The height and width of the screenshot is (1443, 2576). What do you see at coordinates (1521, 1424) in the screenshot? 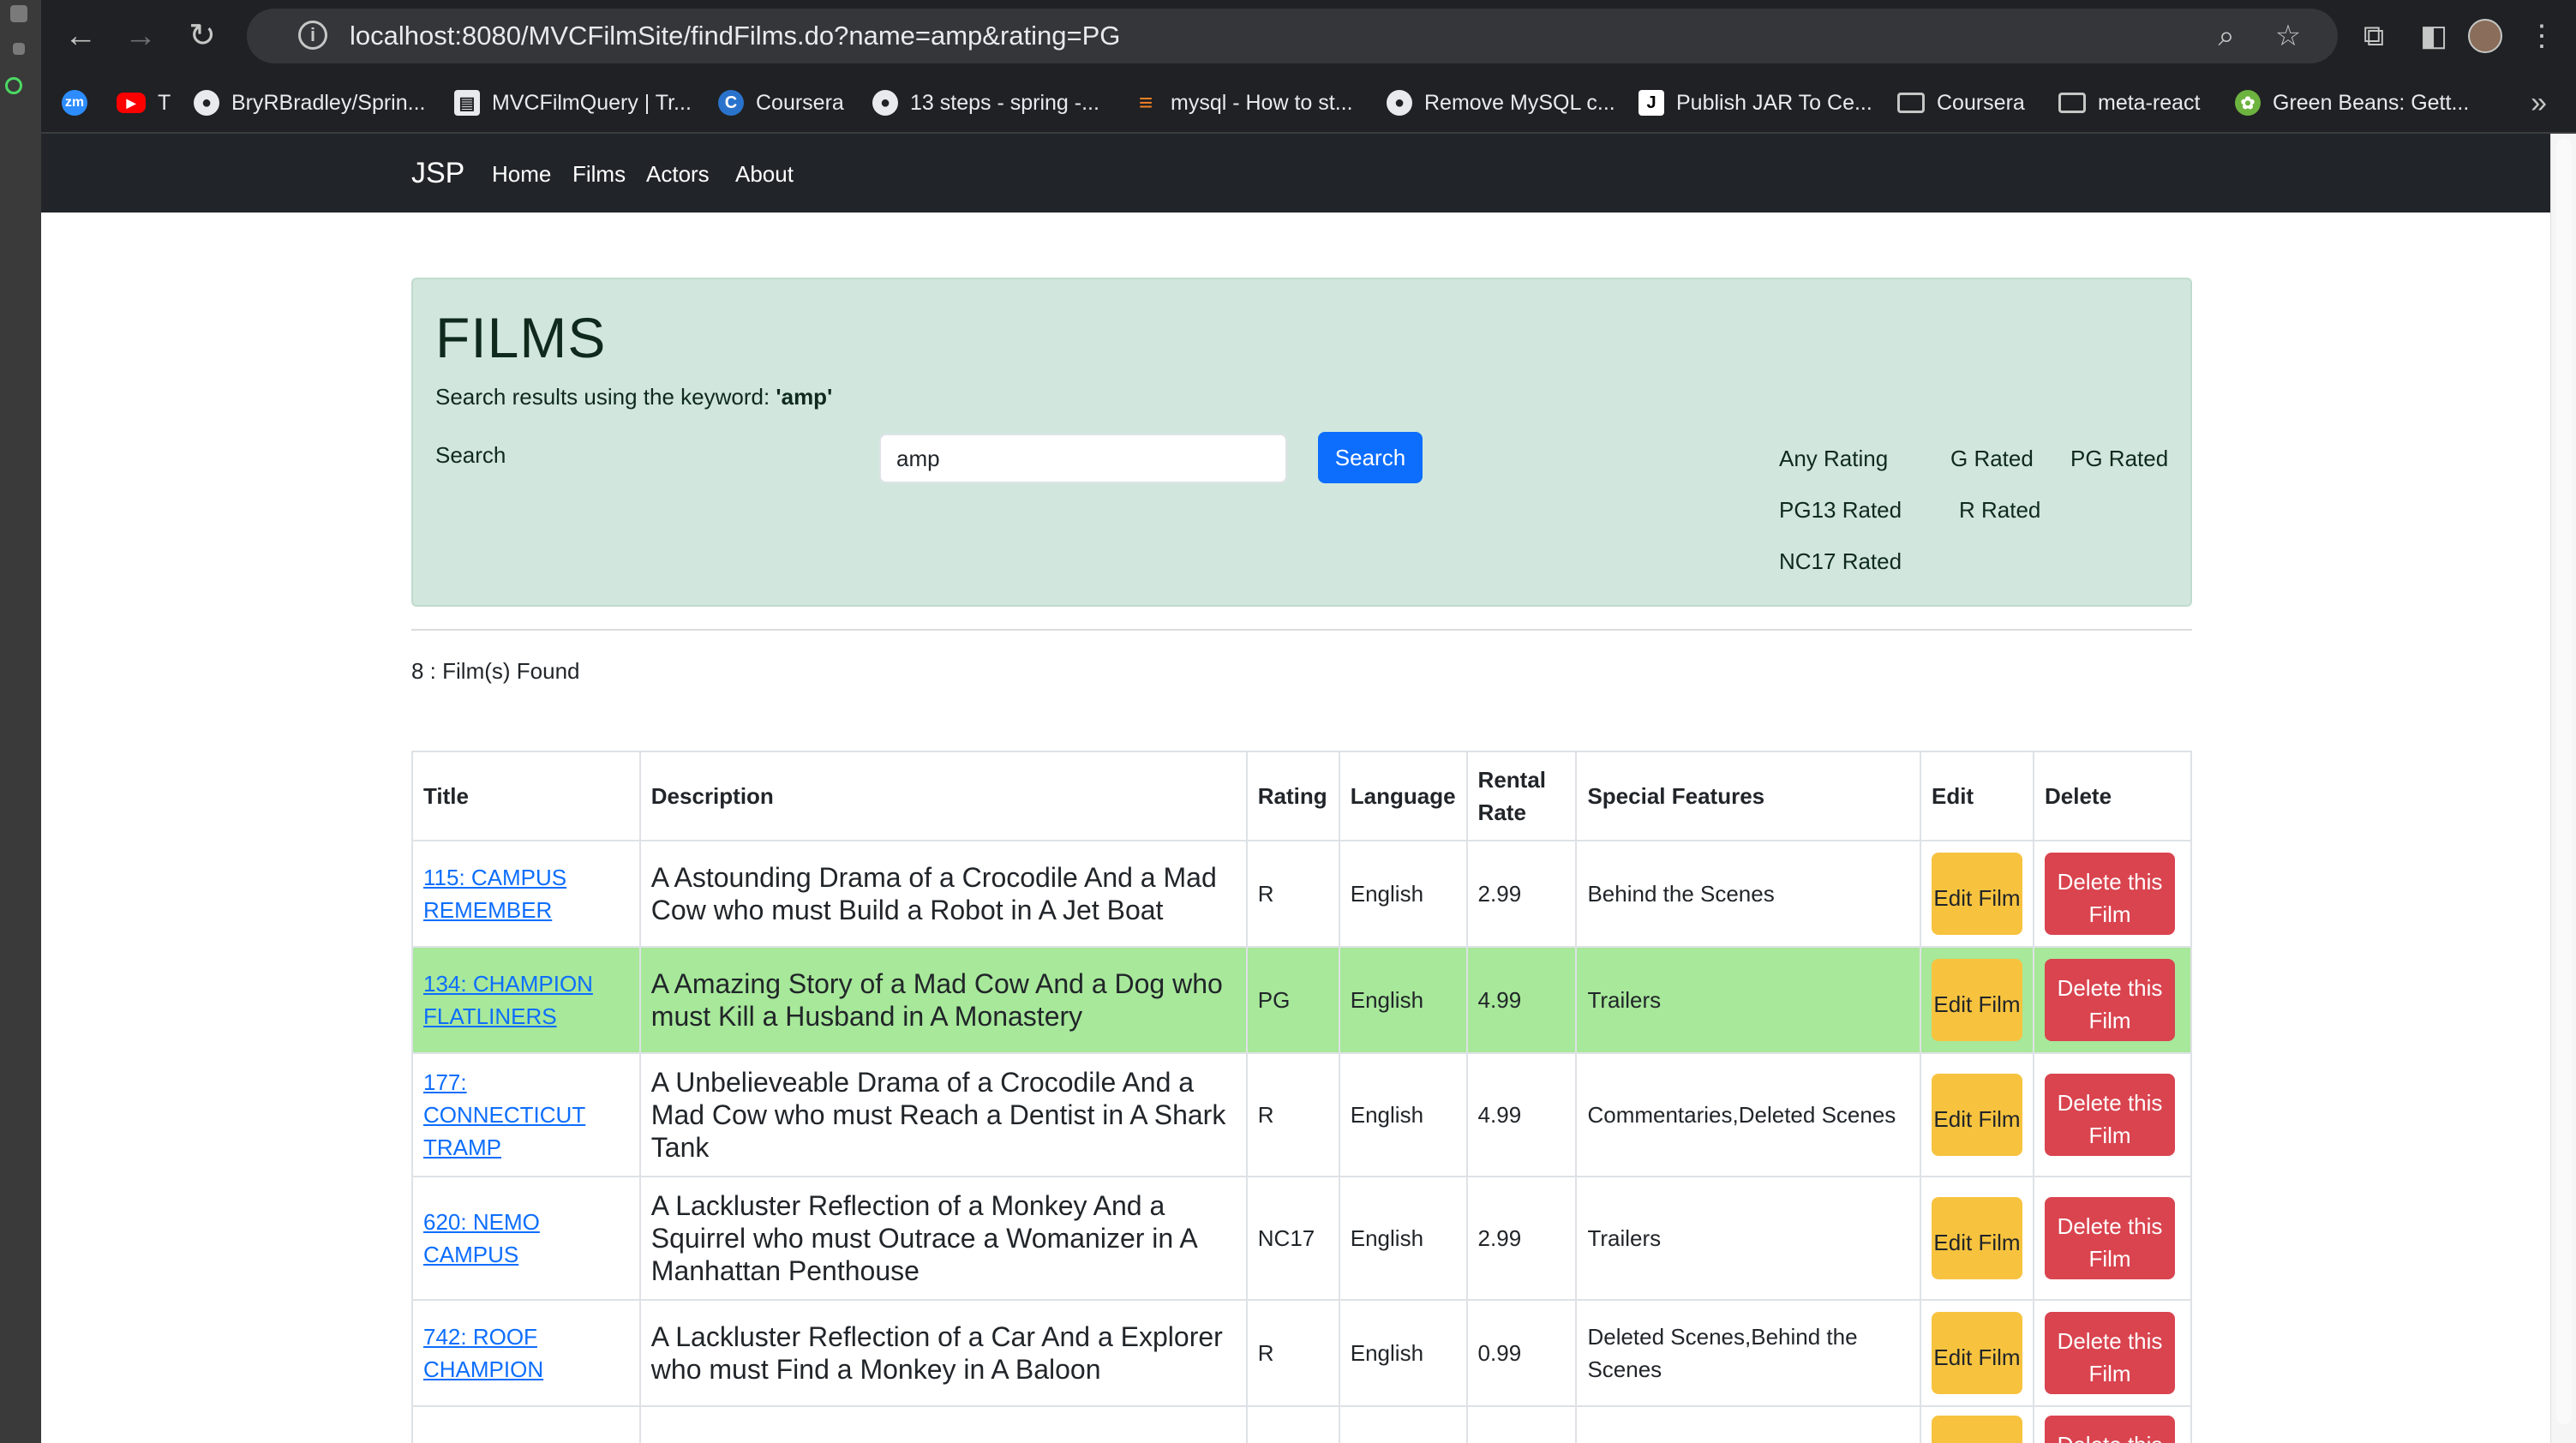
I see `cell-rental-rate` at bounding box center [1521, 1424].